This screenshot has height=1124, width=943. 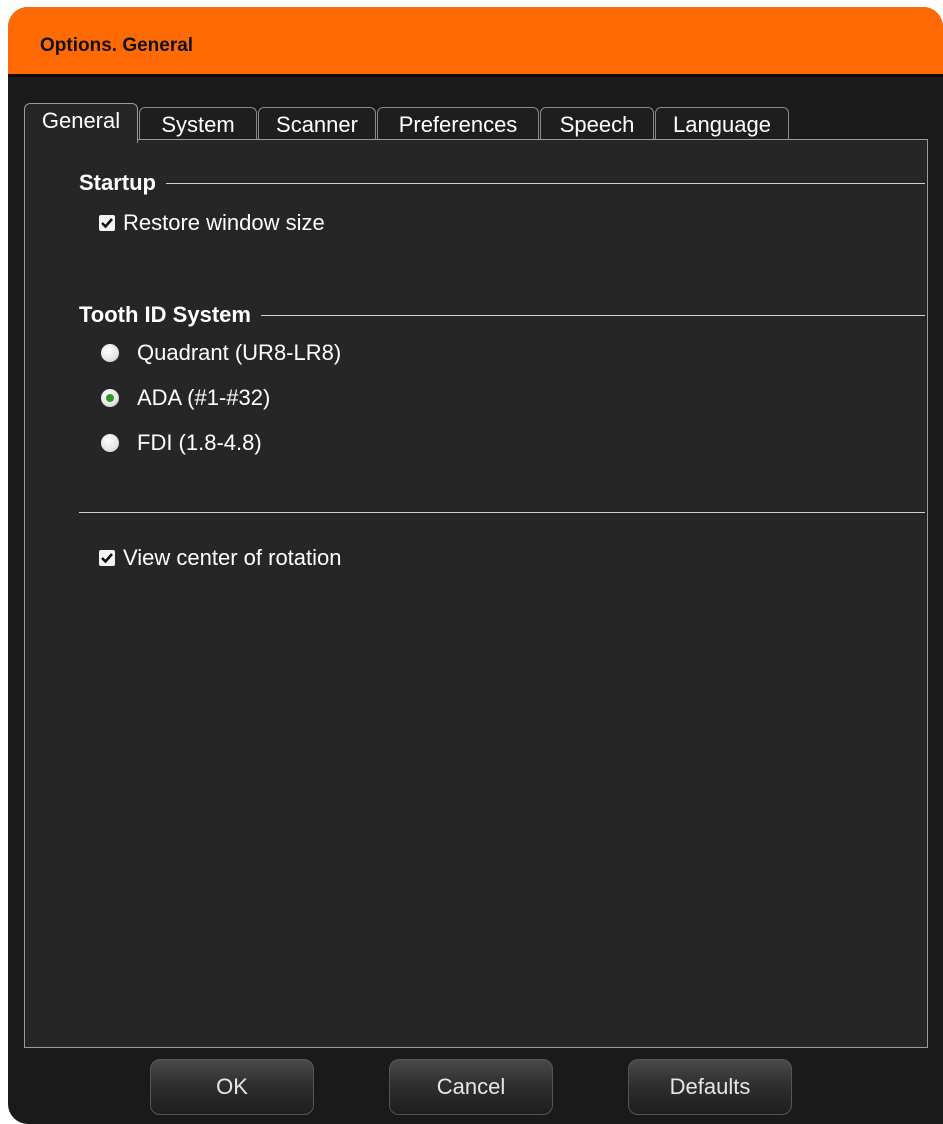 I want to click on radio-ada-label: ADA (#1-#32), so click(x=204, y=397).